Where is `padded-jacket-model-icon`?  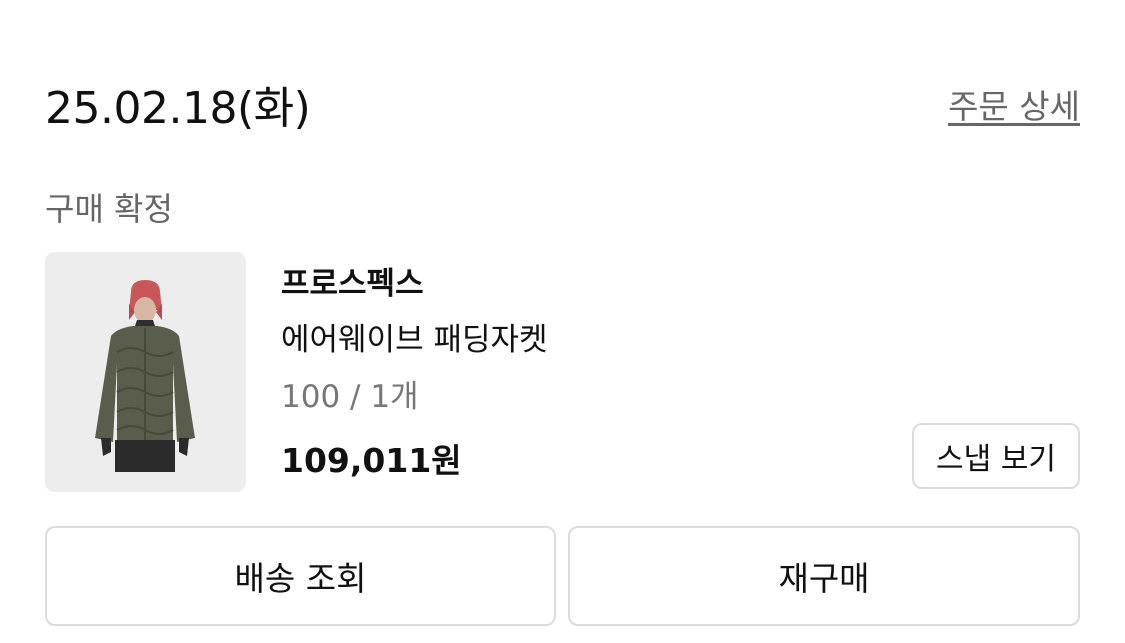 padded-jacket-model-icon is located at coordinates (145, 372).